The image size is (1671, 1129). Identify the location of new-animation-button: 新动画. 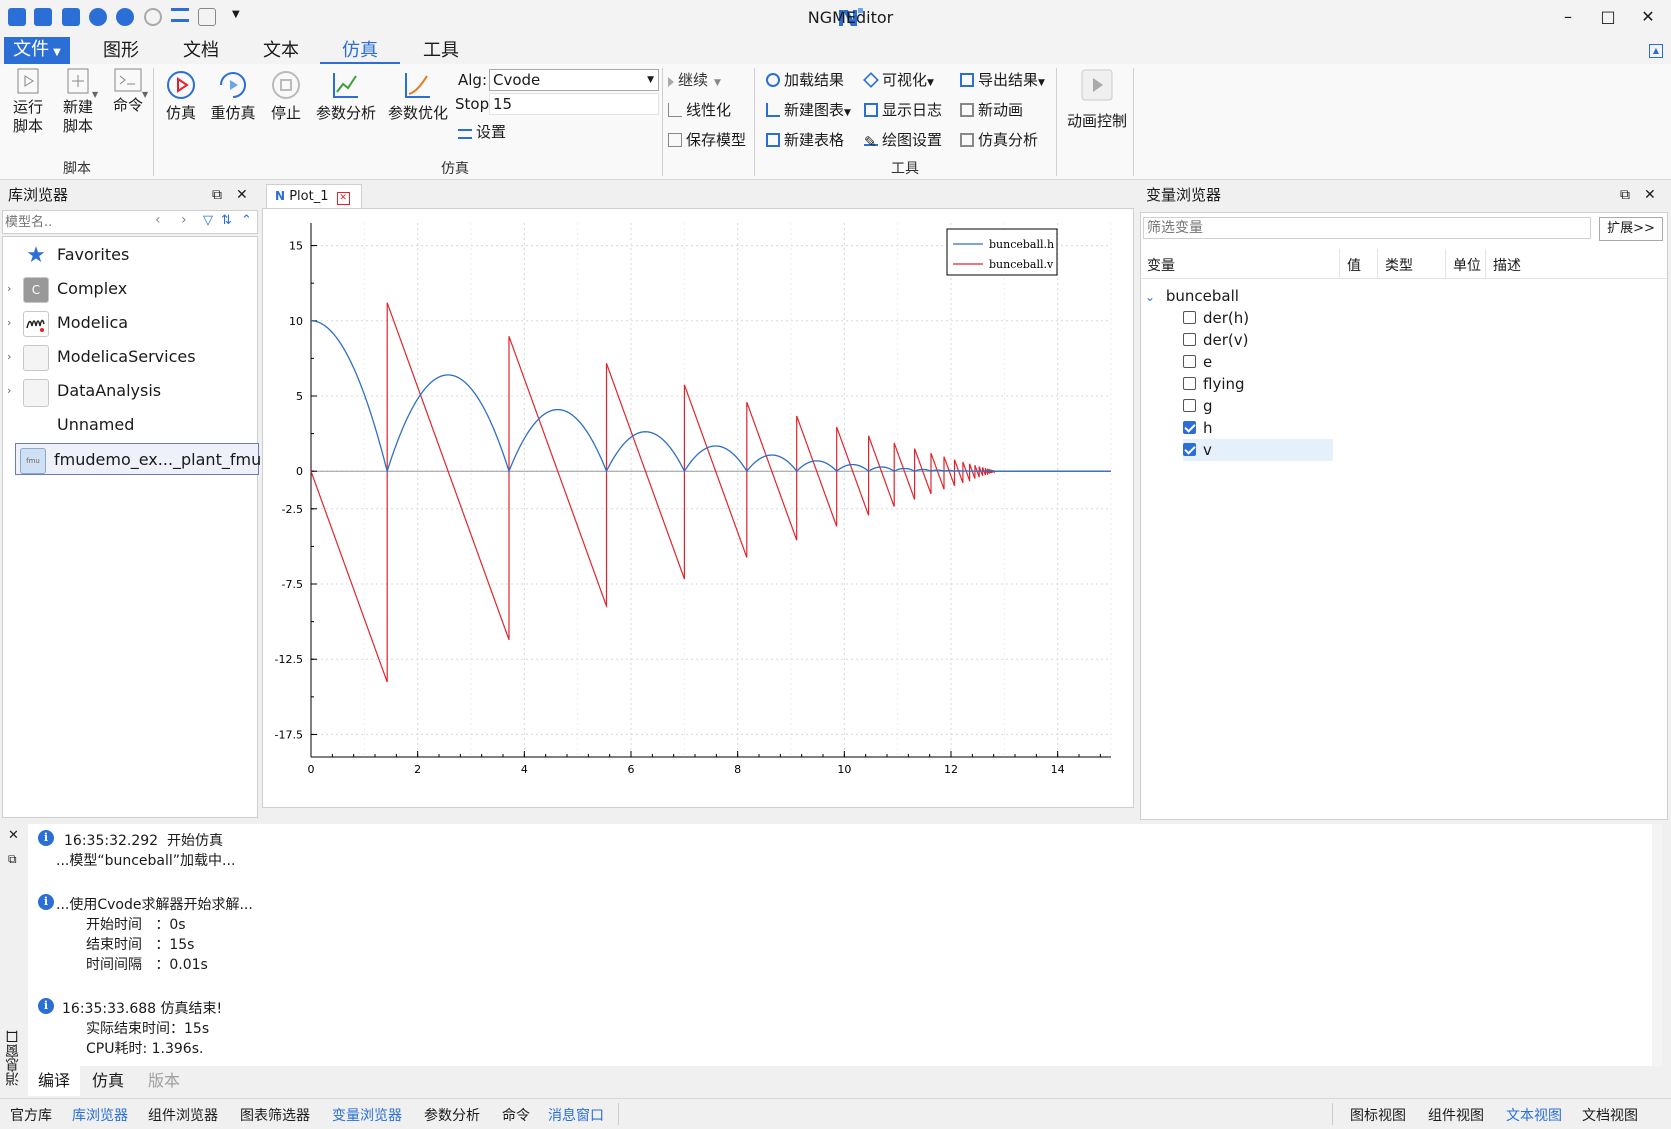
(991, 110).